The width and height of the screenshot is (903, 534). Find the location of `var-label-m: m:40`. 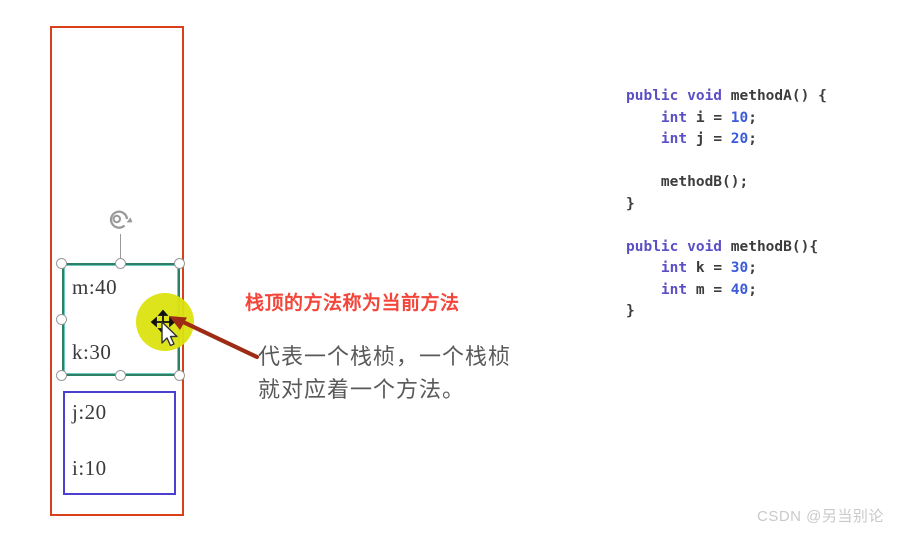

var-label-m: m:40 is located at coordinates (95, 287).